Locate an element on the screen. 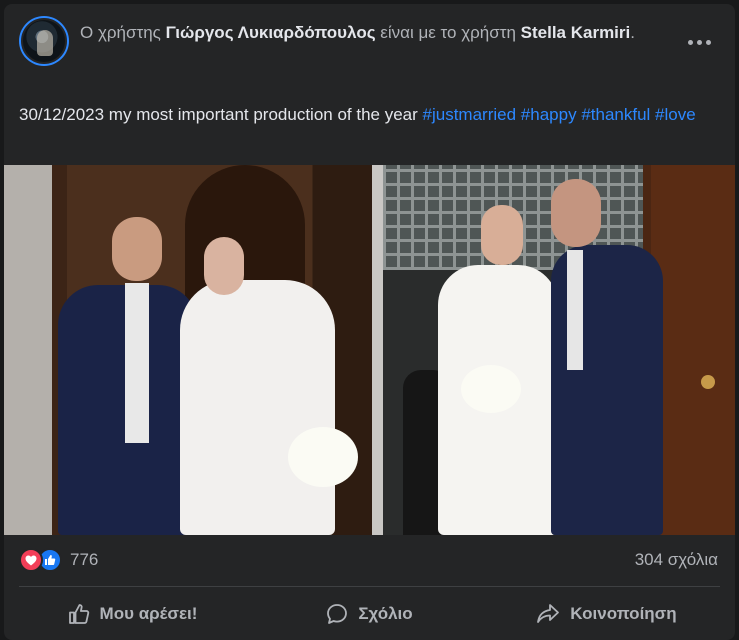  hashtag-link: #love is located at coordinates (675, 114).